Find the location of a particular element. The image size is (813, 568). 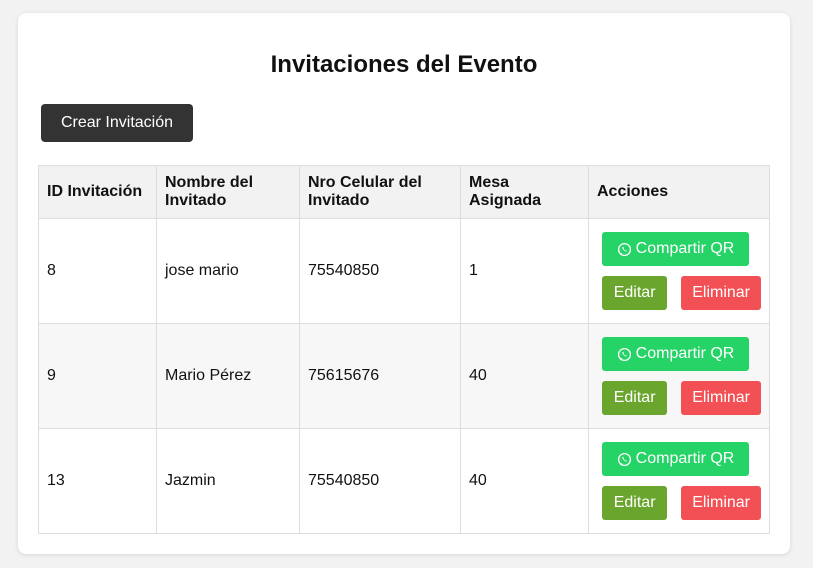

cell-name: Mario Pérez is located at coordinates (228, 376).